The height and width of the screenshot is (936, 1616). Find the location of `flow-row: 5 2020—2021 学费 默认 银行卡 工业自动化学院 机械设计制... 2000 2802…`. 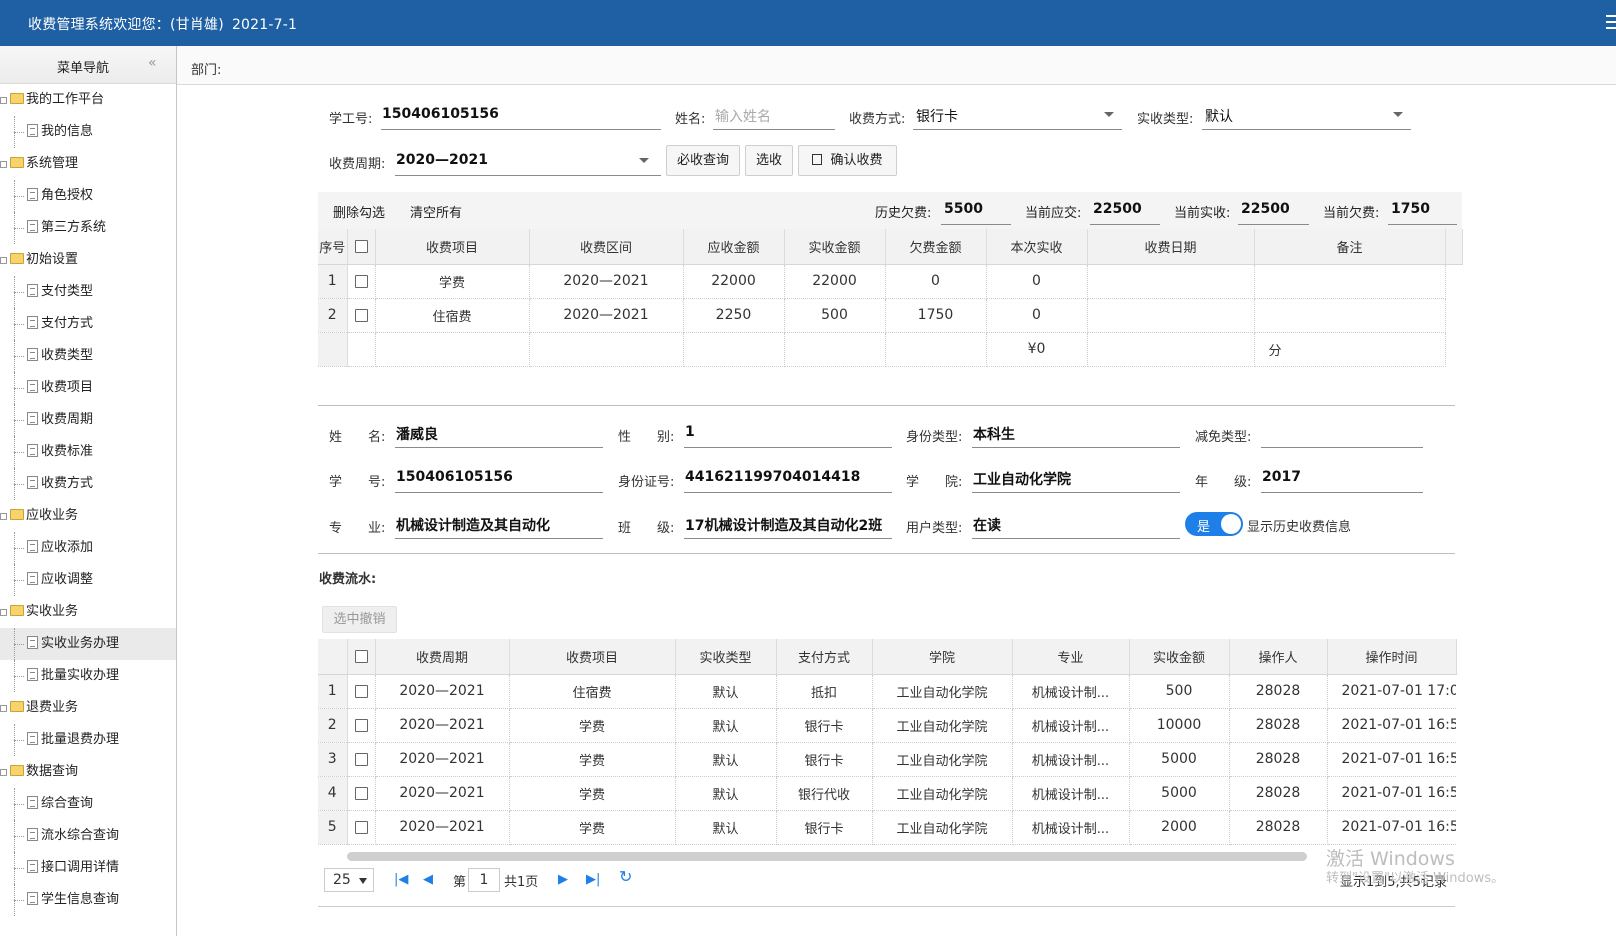

flow-row: 5 2020—2021 学费 默认 银行卡 工业自动化学院 机械设计制... 2000 2802… is located at coordinates (887, 827).